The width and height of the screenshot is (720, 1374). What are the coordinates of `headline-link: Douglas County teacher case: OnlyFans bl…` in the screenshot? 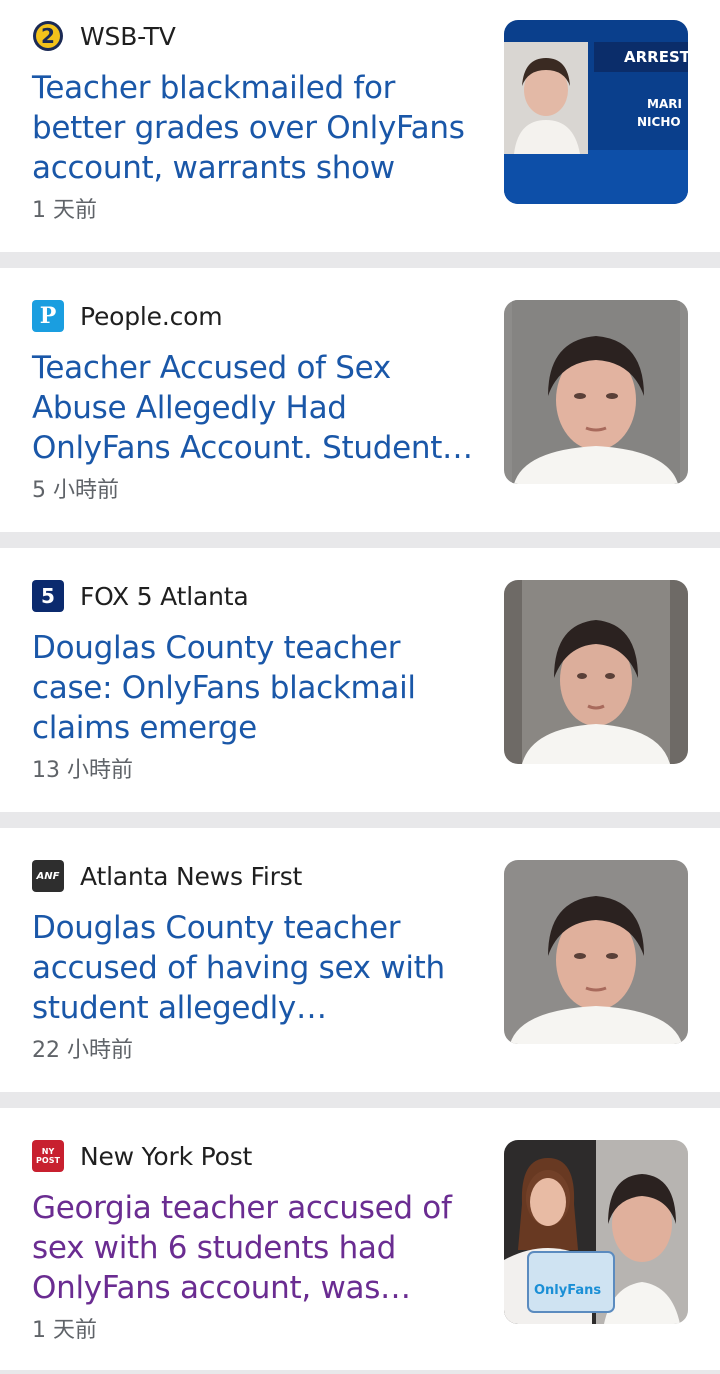 It's located at (254, 688).